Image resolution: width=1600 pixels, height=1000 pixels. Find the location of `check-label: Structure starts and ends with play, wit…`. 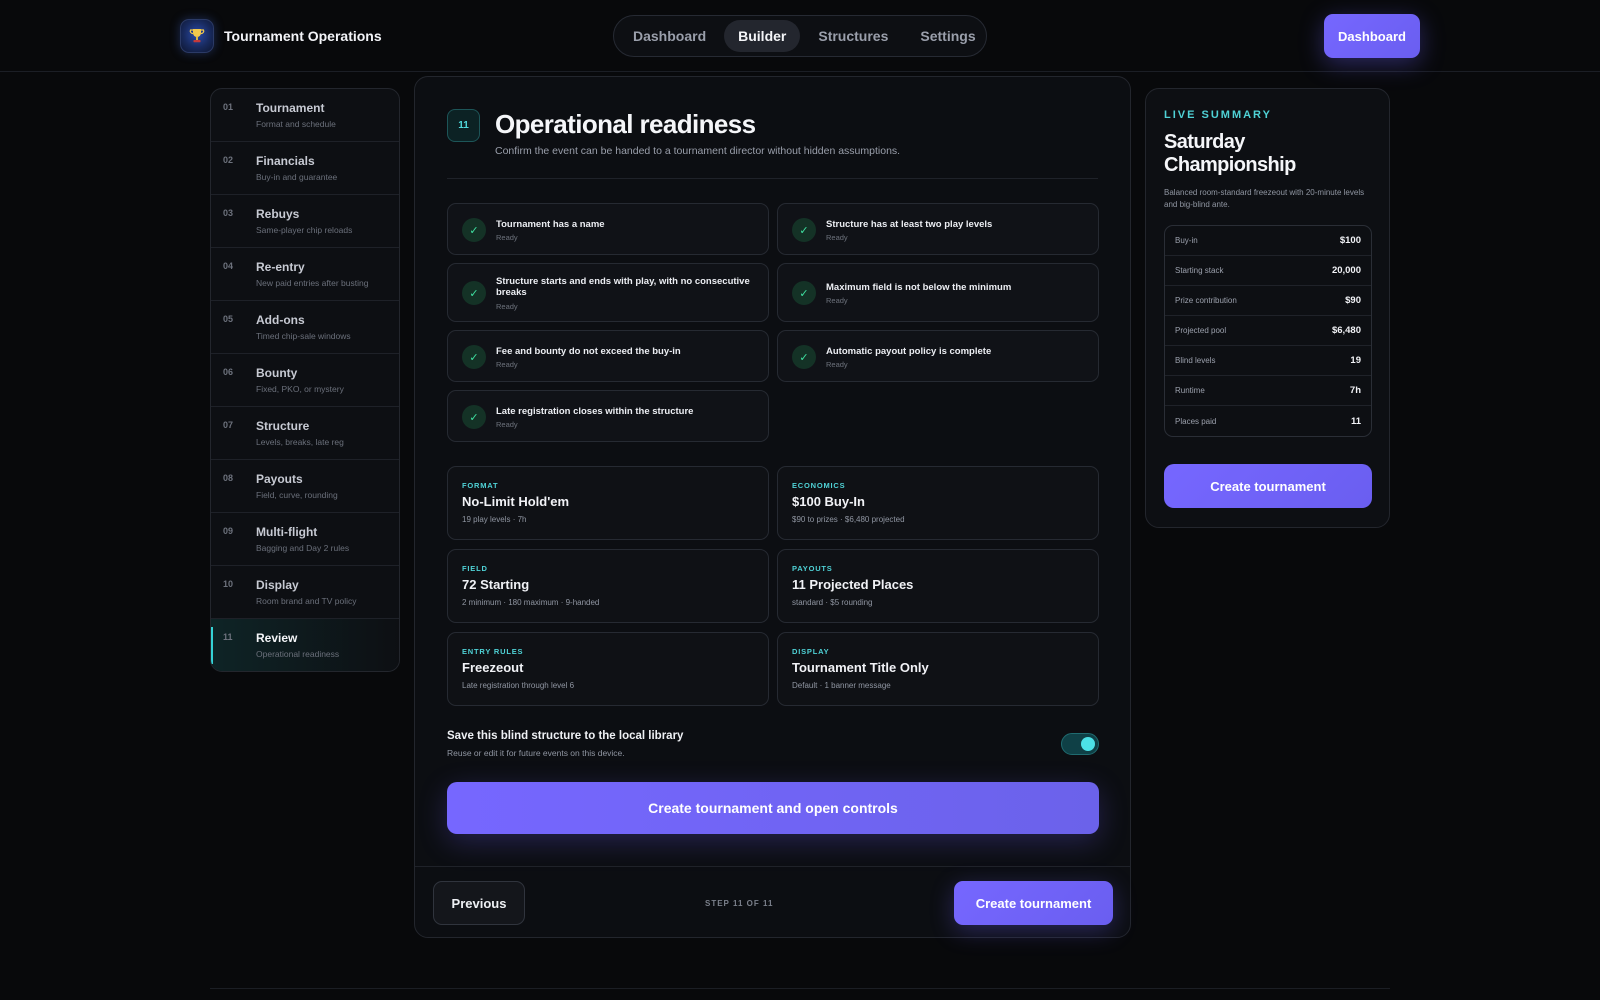

check-label: Structure starts and ends with play, wit… is located at coordinates (623, 287).